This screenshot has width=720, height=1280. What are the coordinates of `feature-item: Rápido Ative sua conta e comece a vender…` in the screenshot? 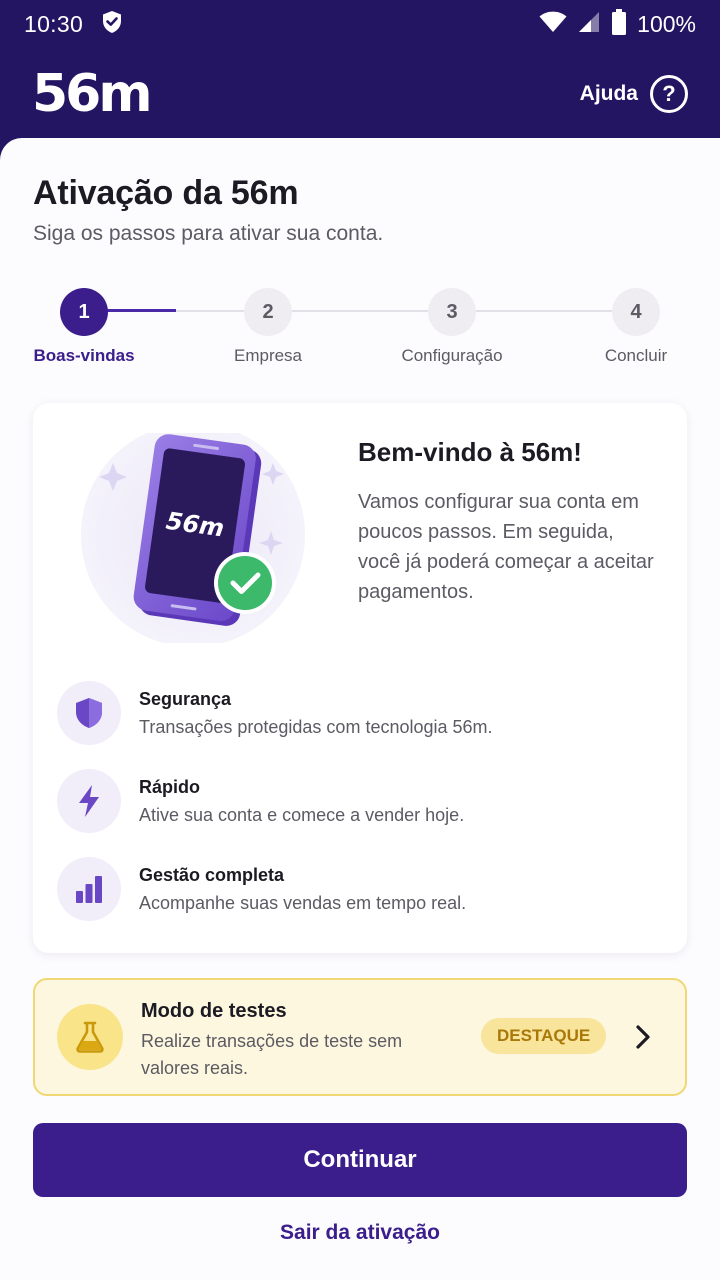 It's located at (362, 813).